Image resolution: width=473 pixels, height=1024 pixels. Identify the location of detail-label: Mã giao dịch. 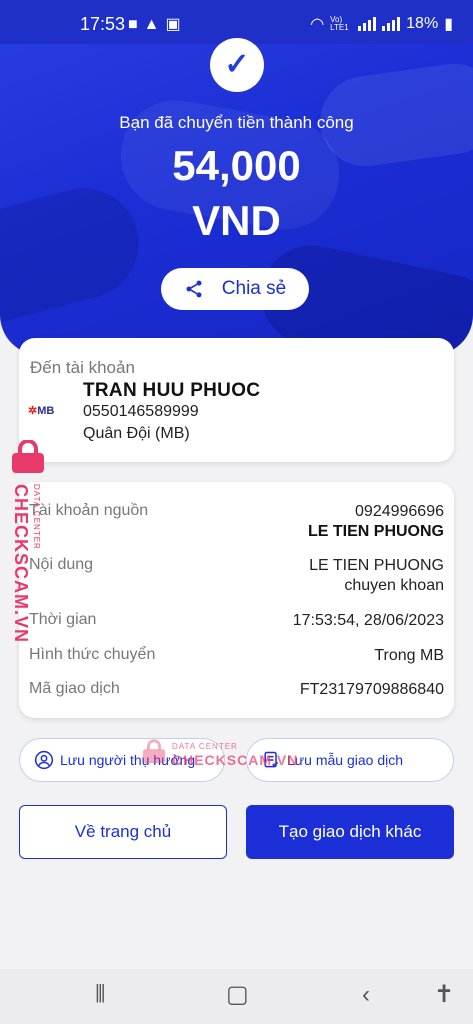
(74, 688).